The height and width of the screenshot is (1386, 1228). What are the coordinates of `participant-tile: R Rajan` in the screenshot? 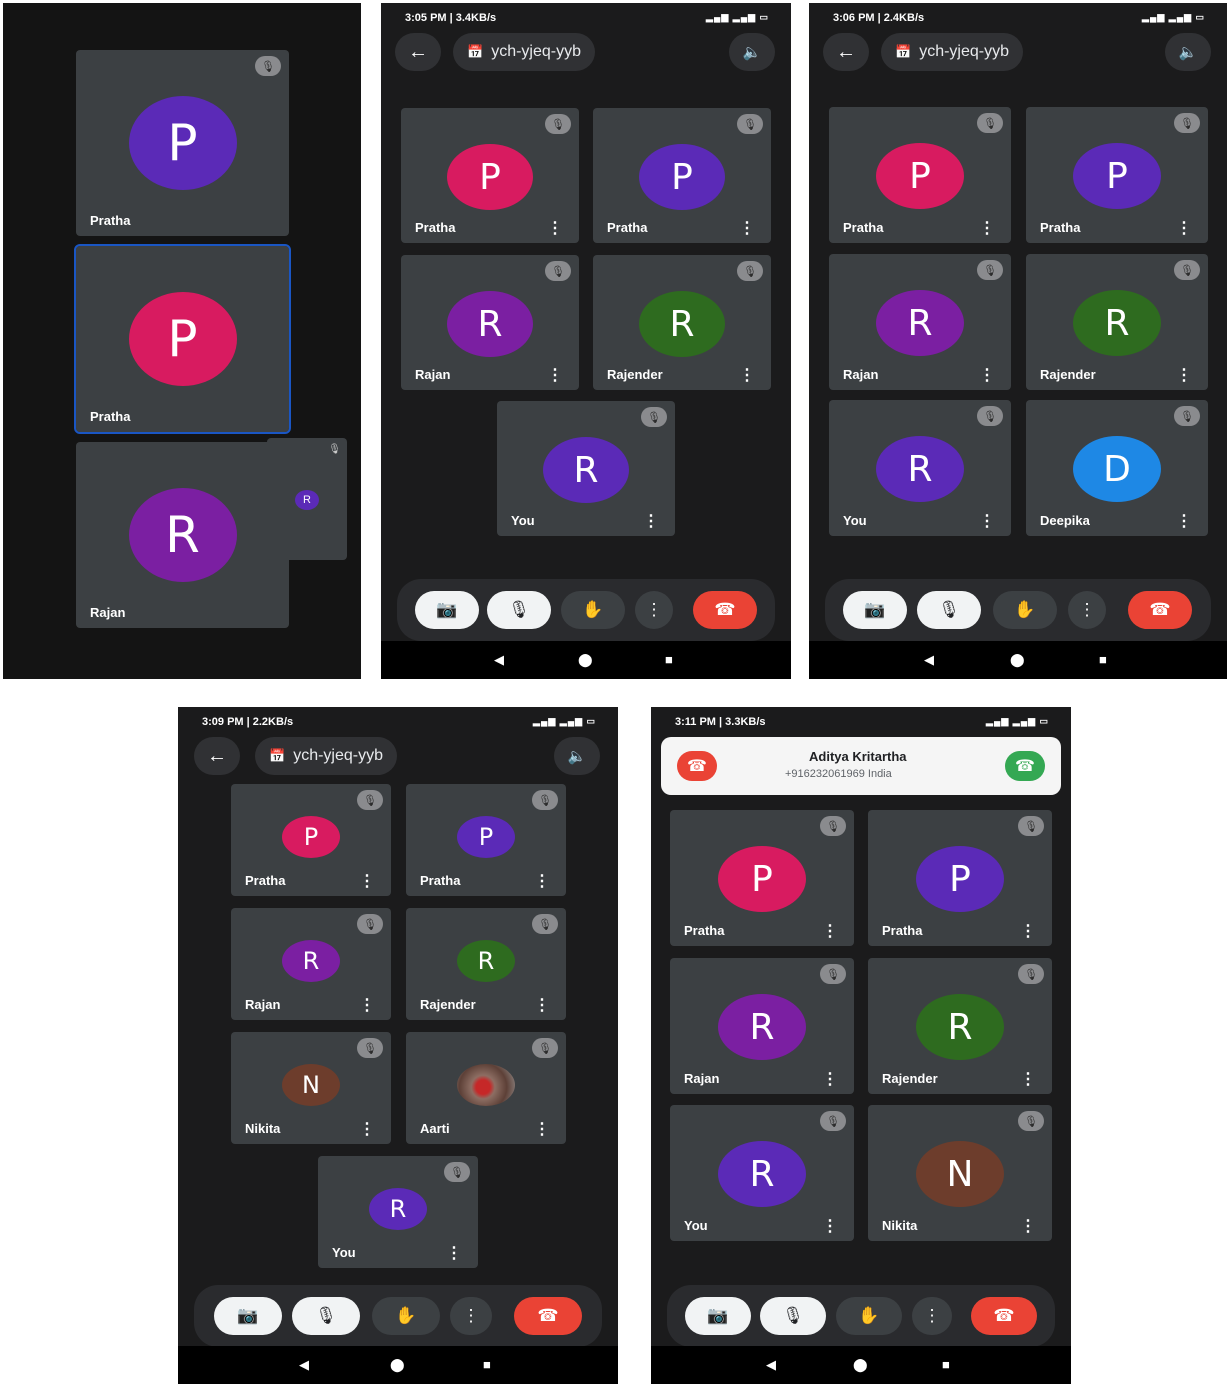 It's located at (182, 535).